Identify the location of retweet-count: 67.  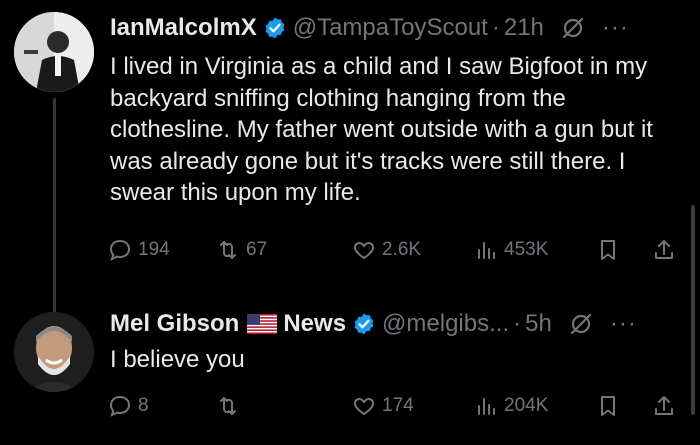
(257, 249).